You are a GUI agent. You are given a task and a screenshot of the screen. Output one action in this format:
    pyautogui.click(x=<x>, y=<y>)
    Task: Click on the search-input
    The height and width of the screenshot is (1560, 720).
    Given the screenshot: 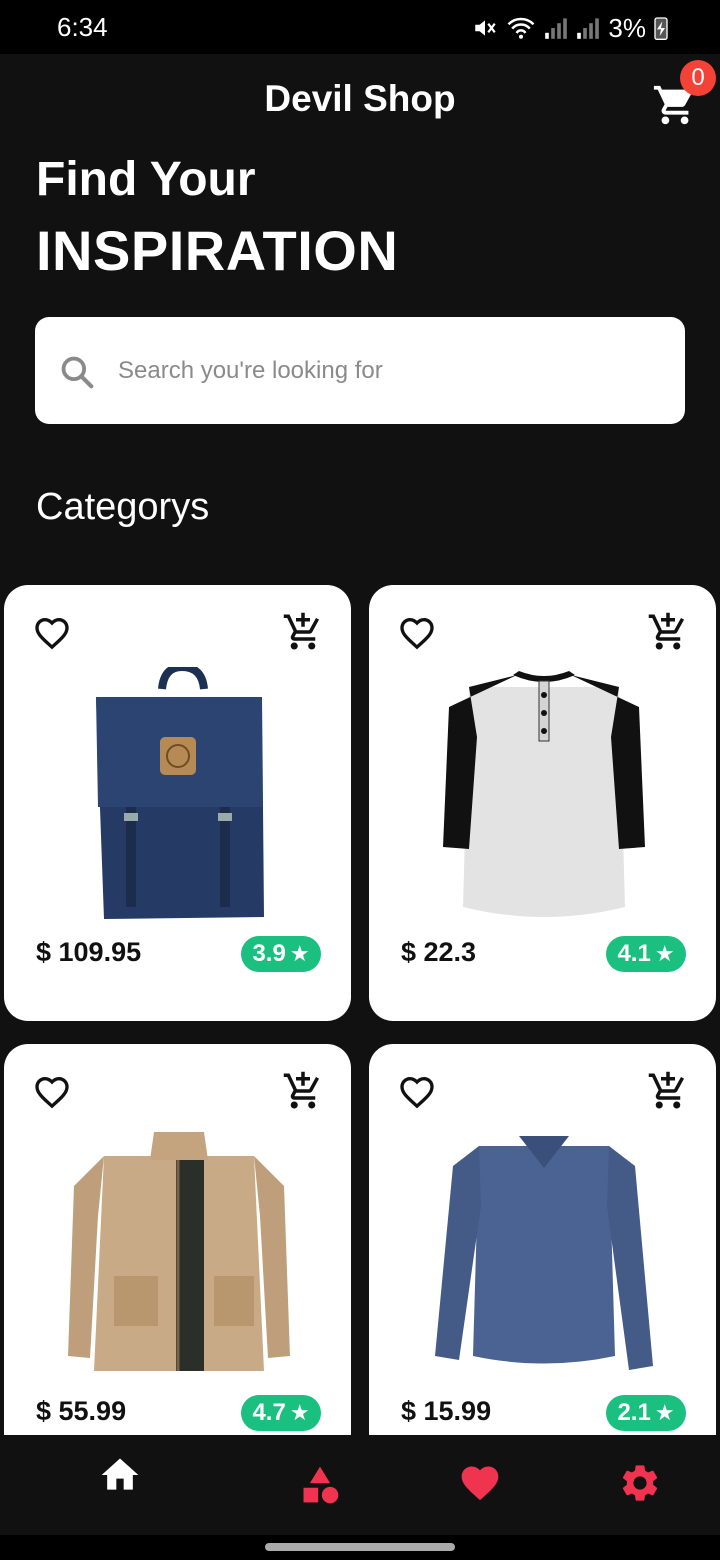 What is the action you would take?
    pyautogui.click(x=388, y=371)
    